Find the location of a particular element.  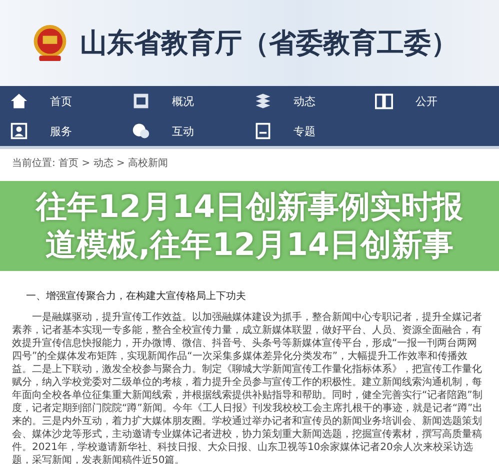

breadcrumb: 当前位置: 首页 > 动态 > 高校新闻 is located at coordinates (91, 163).